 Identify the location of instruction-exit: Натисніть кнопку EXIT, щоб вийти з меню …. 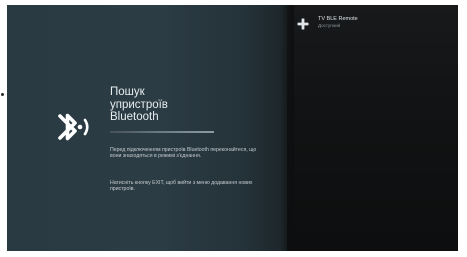
(181, 186).